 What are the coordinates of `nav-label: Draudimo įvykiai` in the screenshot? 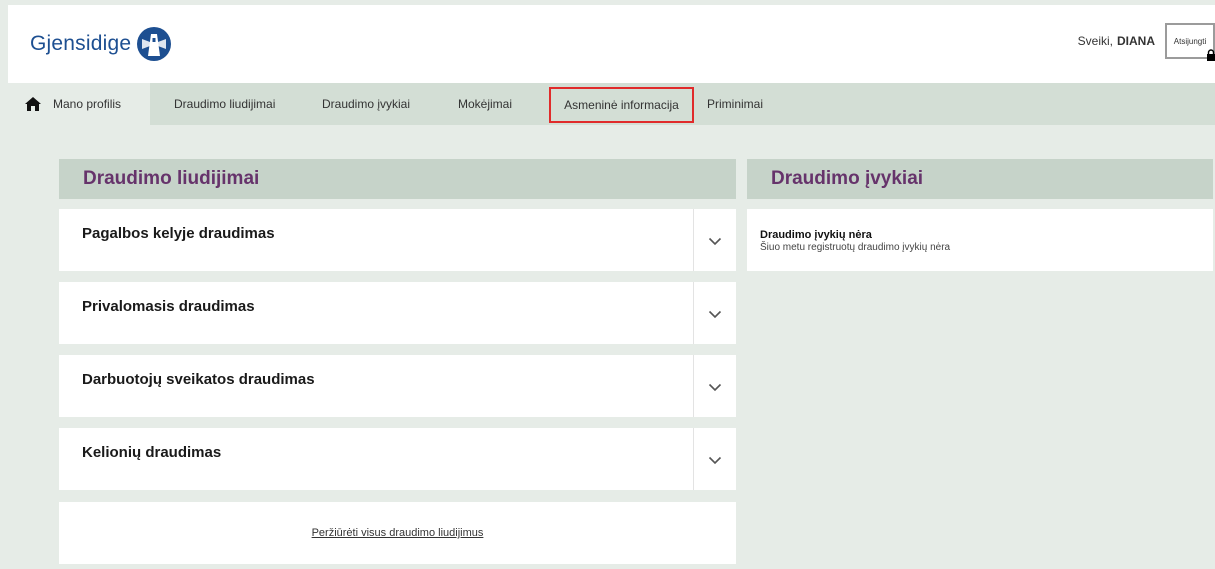 It's located at (366, 104).